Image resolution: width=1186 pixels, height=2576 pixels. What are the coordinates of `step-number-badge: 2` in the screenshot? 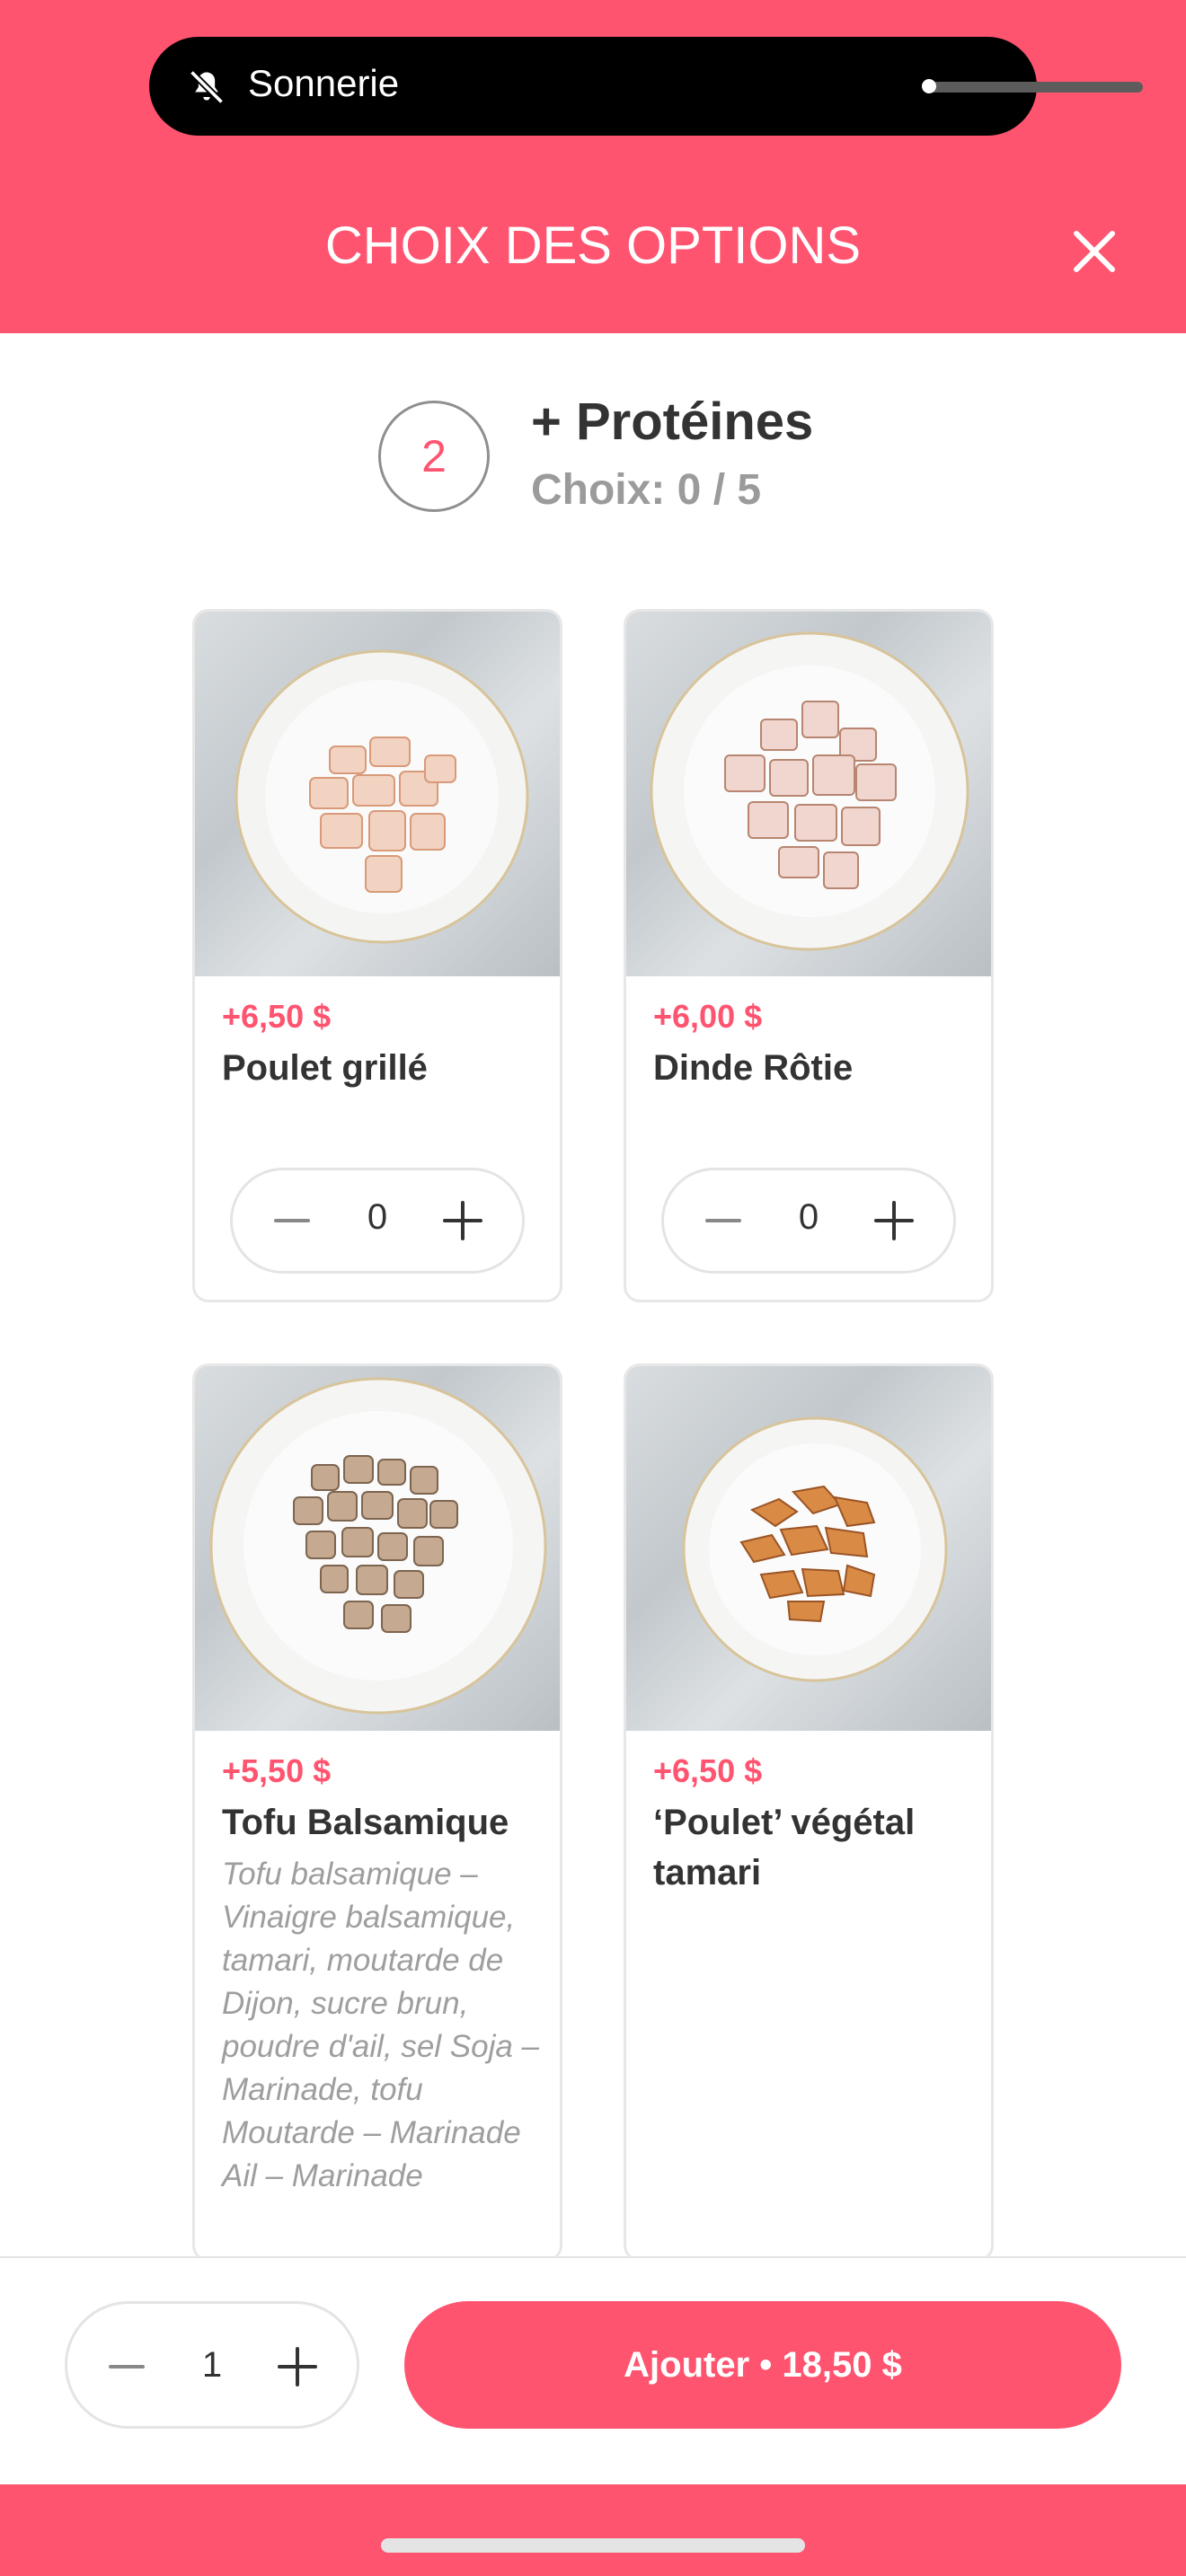 It's located at (434, 456).